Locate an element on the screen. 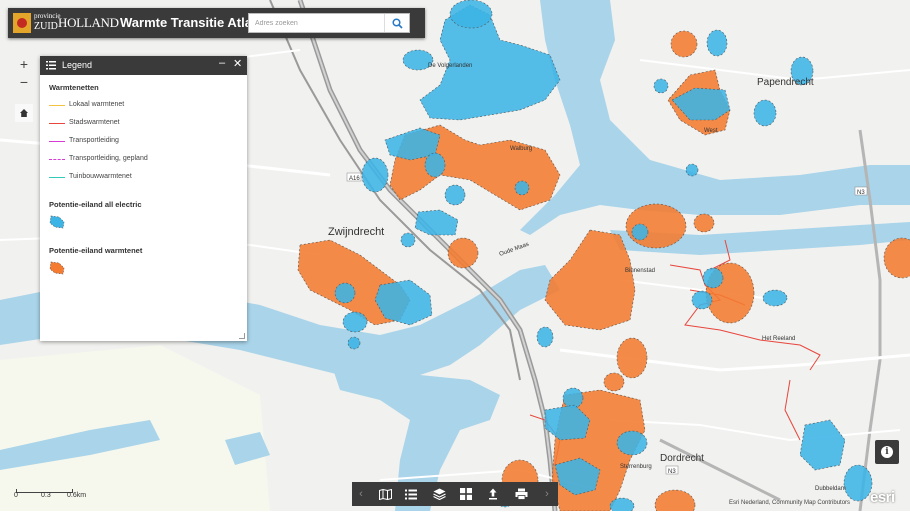  info-icon: i is located at coordinates (887, 452).